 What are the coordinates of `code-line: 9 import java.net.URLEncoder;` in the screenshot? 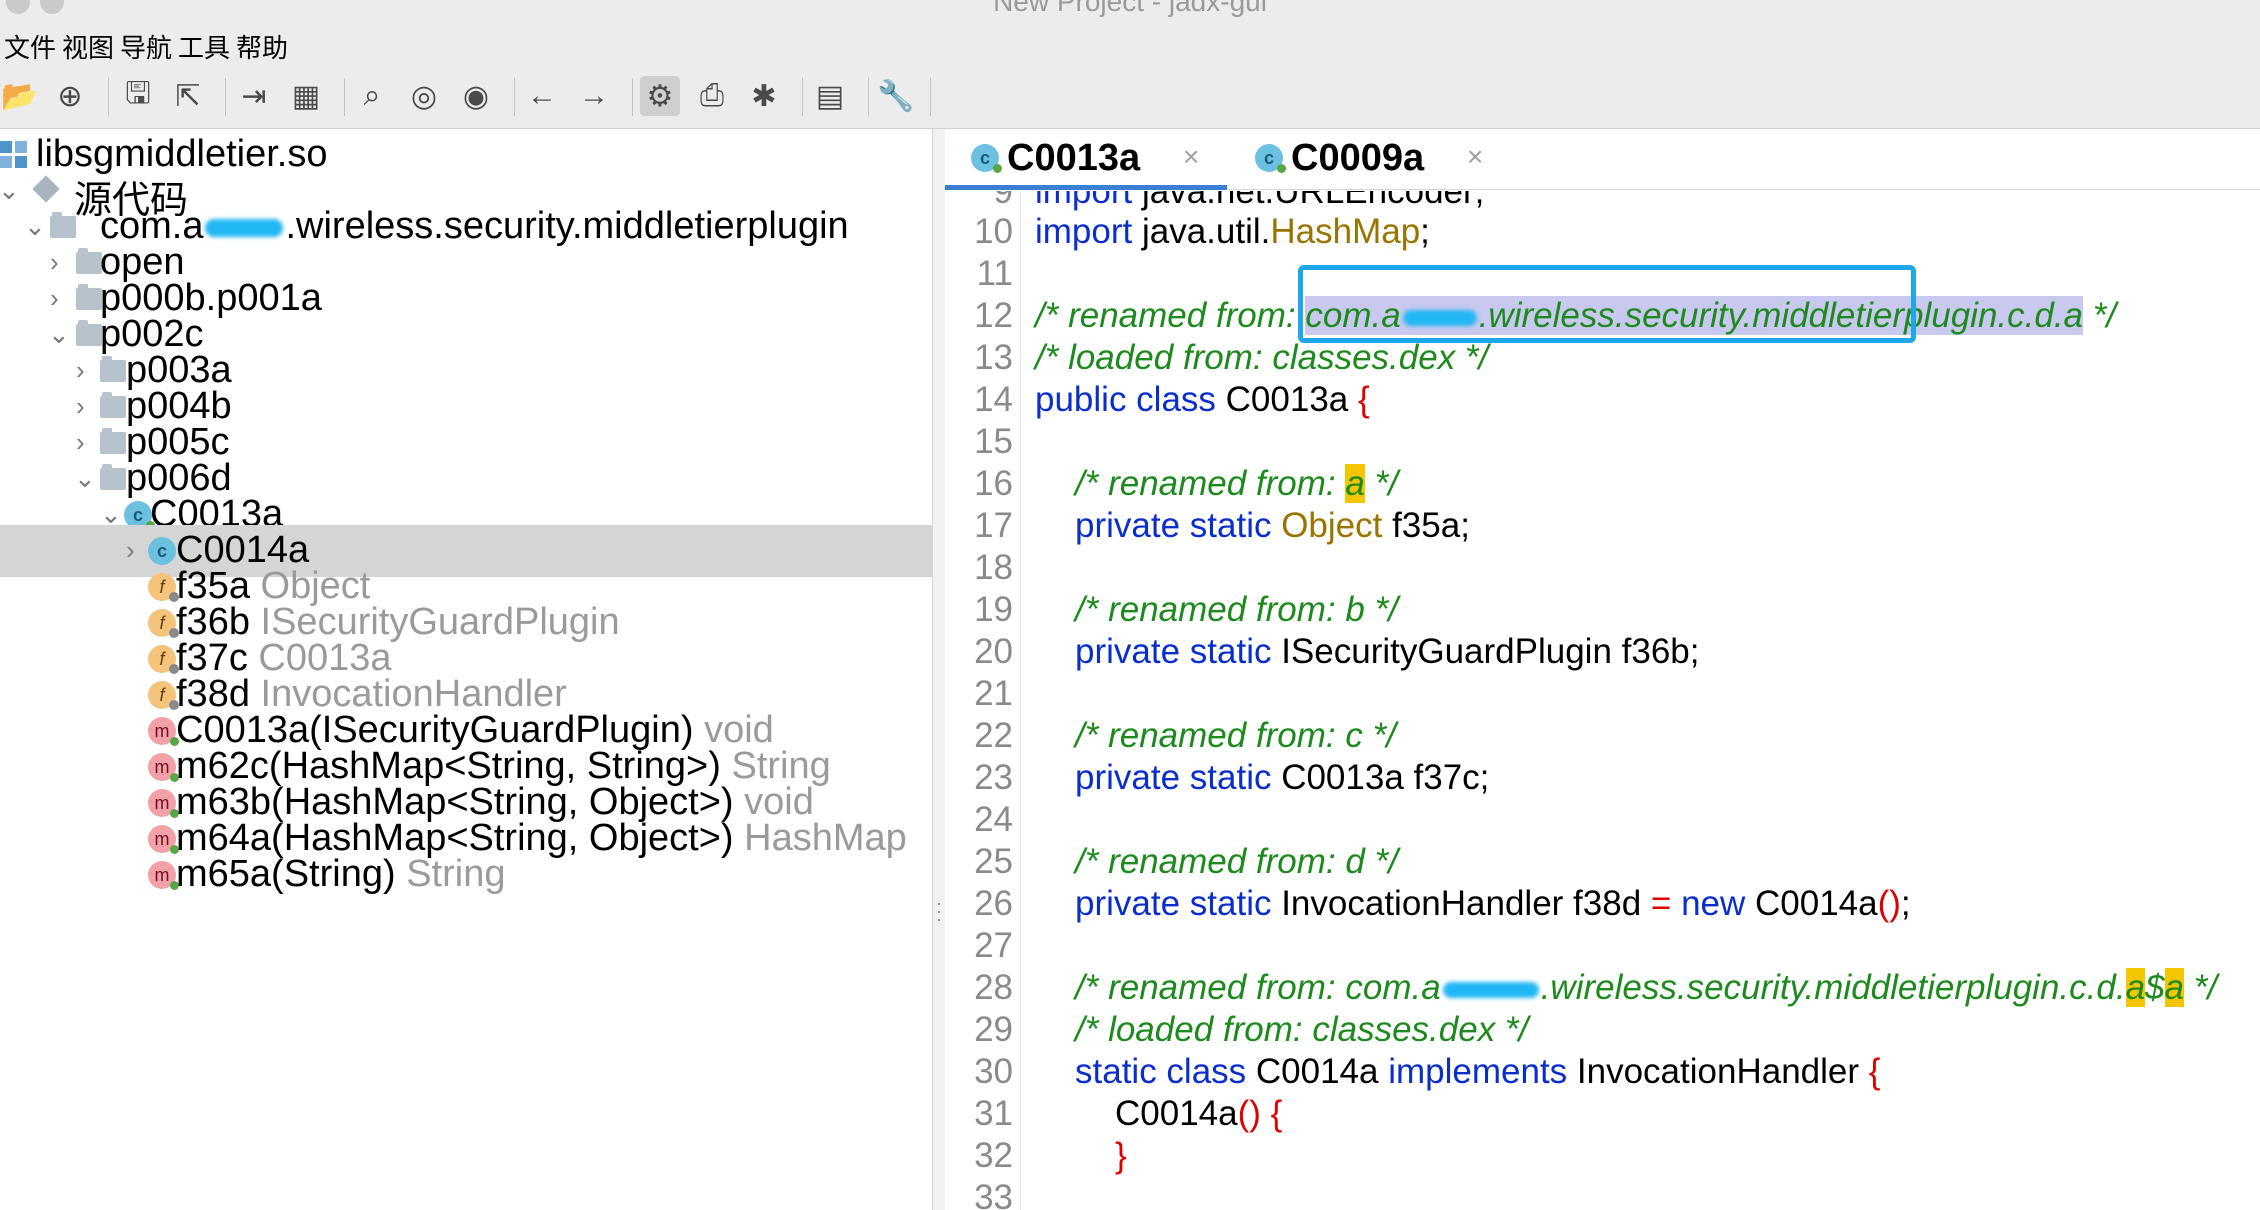 It's located at (1239, 201).